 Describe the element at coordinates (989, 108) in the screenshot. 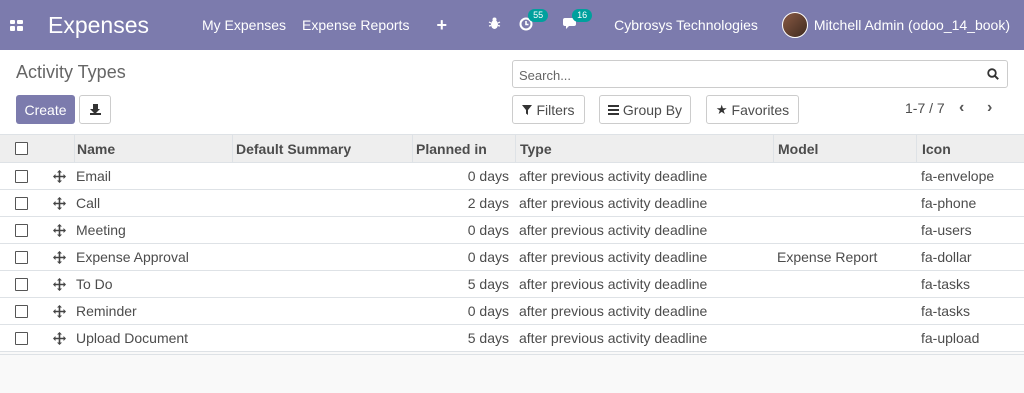

I see `chevron-right-icon: ›` at that location.